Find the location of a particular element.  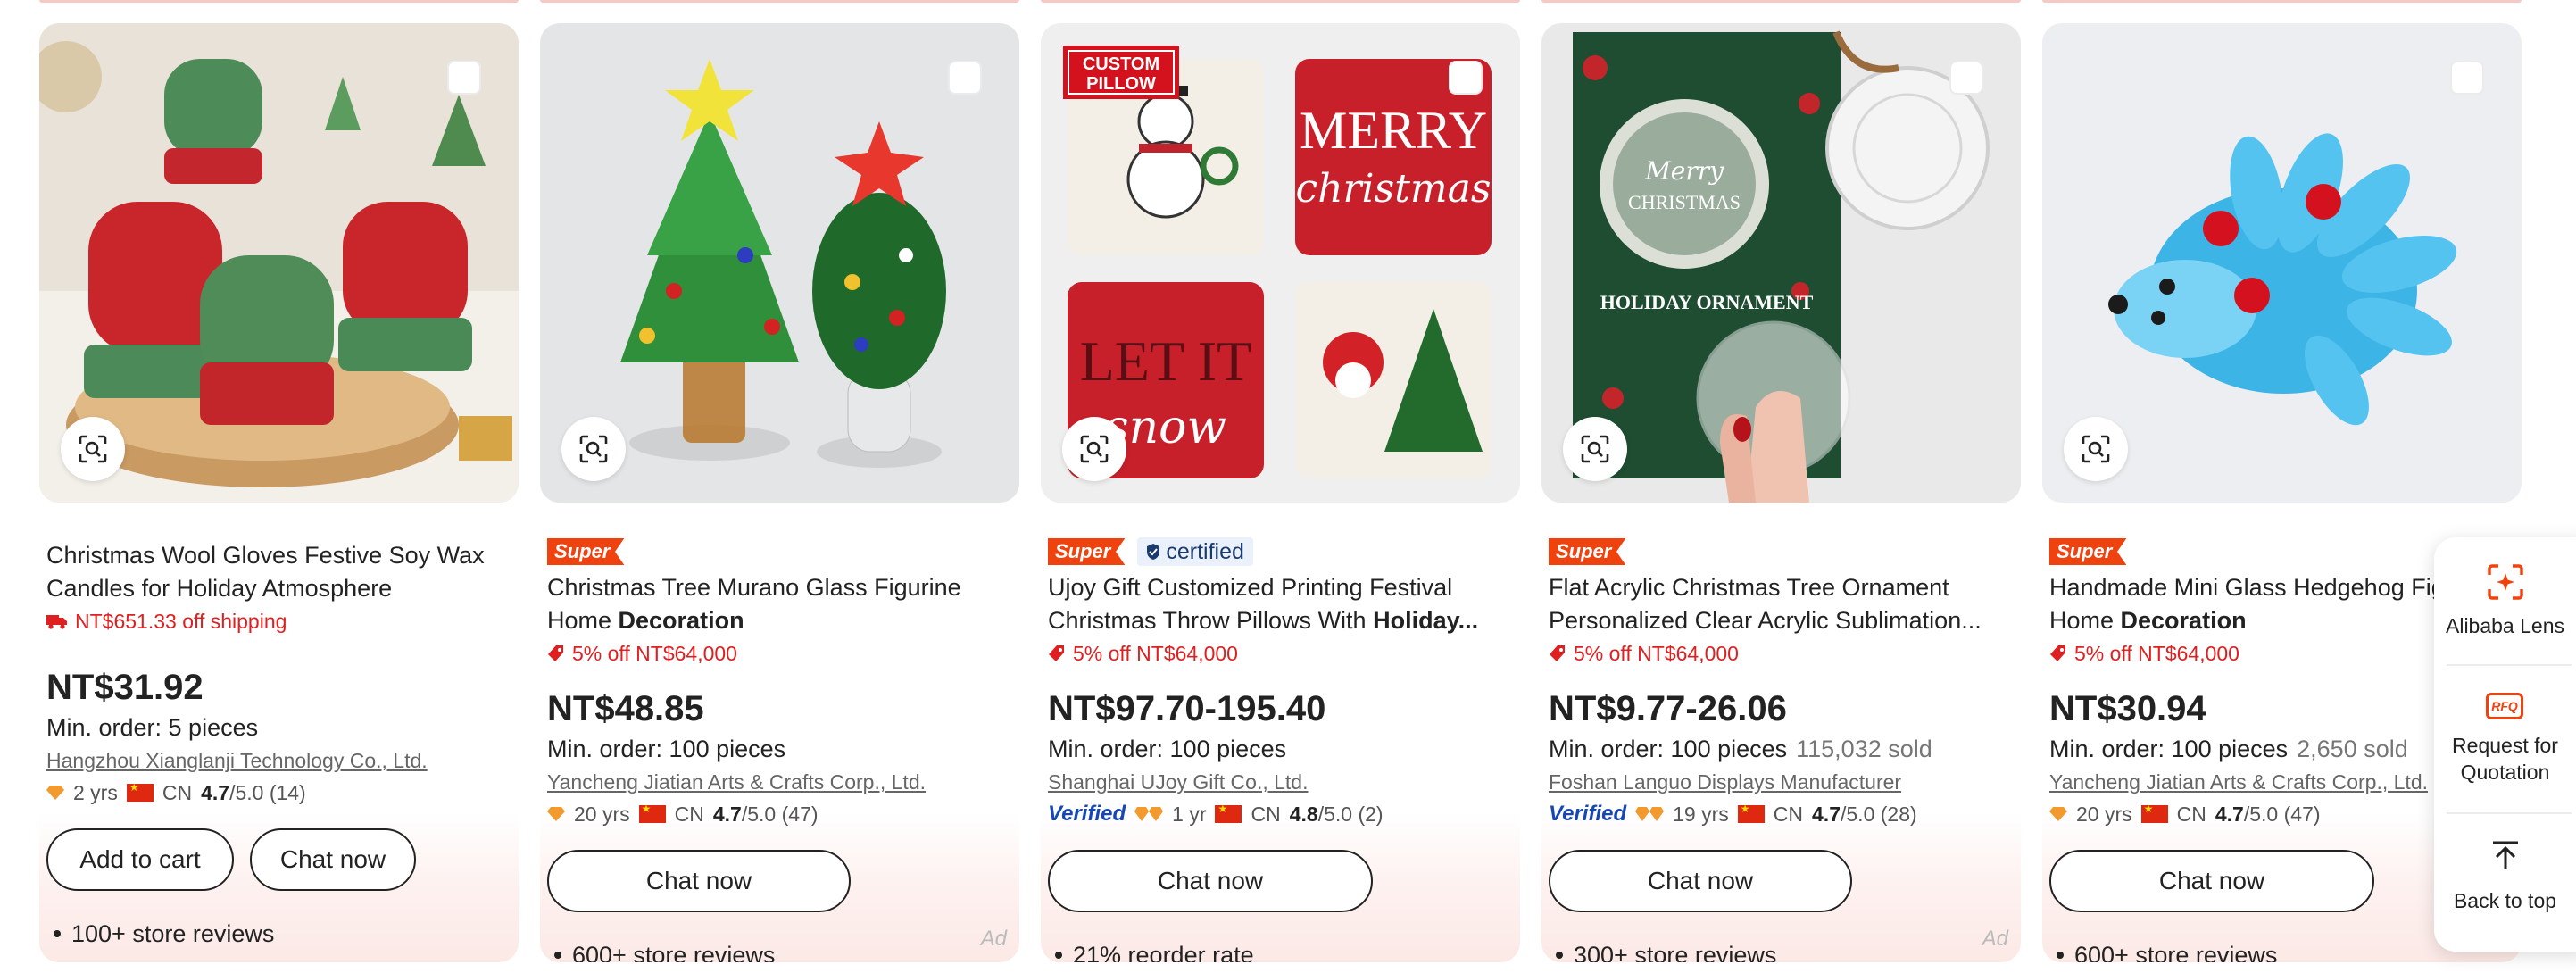

side-panel-divider is located at coordinates (2510, 665).